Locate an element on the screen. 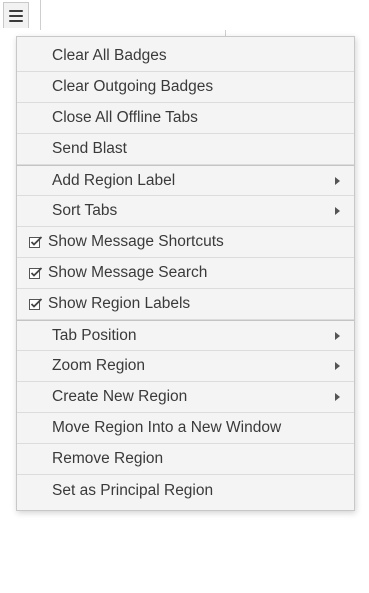  menu-item-label: Sort Tabs is located at coordinates (85, 210).